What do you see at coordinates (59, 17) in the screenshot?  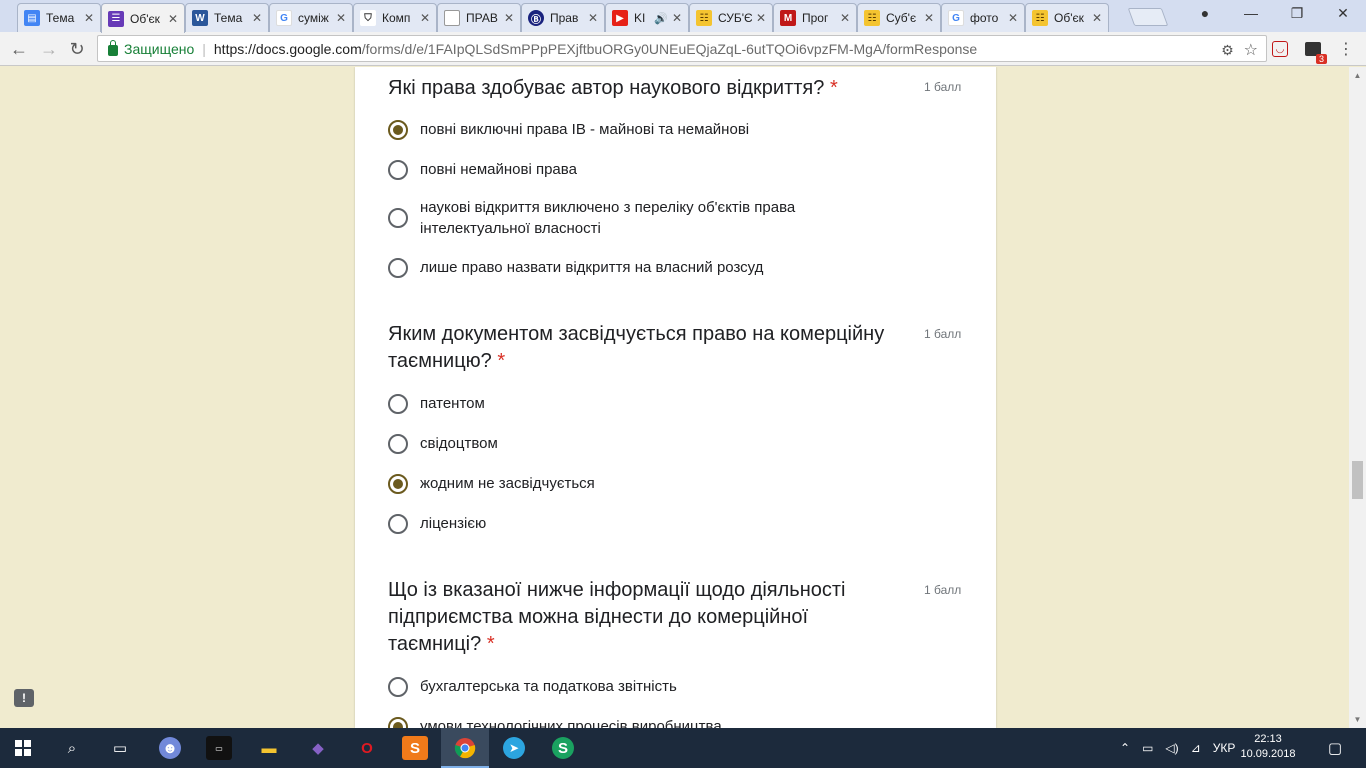 I see `browser-tab: ▤ Тема ✕` at bounding box center [59, 17].